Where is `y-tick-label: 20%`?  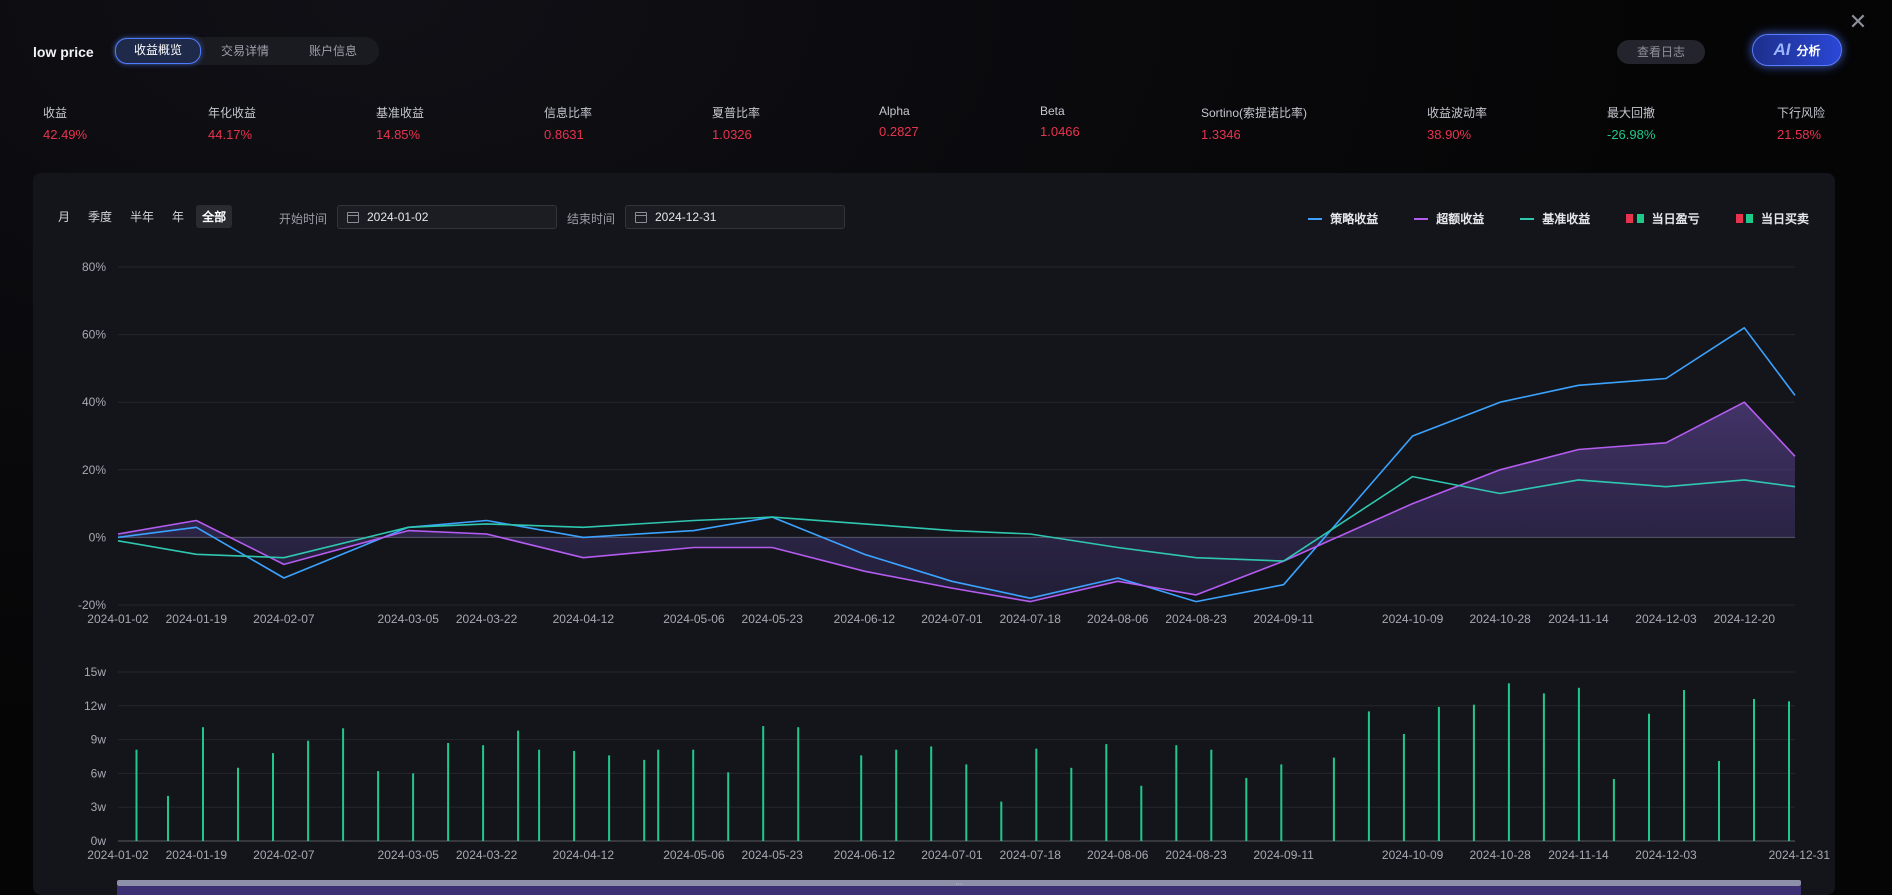 y-tick-label: 20% is located at coordinates (94, 470).